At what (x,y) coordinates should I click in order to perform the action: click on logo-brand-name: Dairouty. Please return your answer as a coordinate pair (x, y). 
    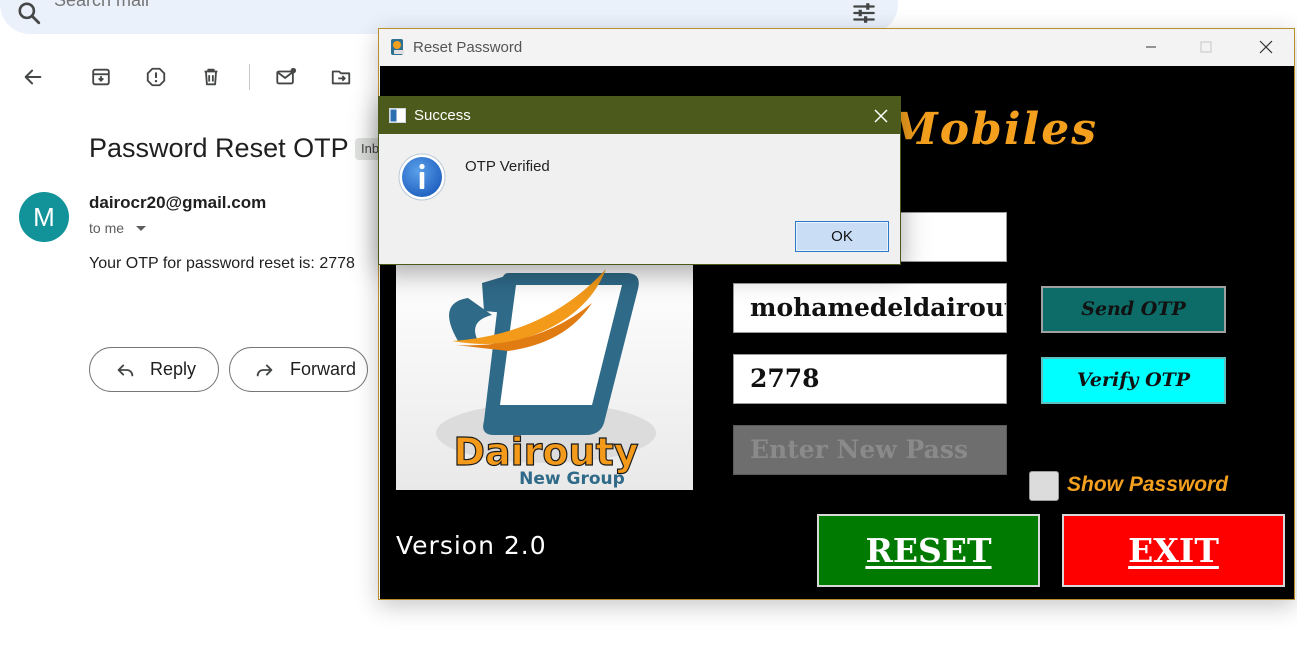
    Looking at the image, I should click on (545, 452).